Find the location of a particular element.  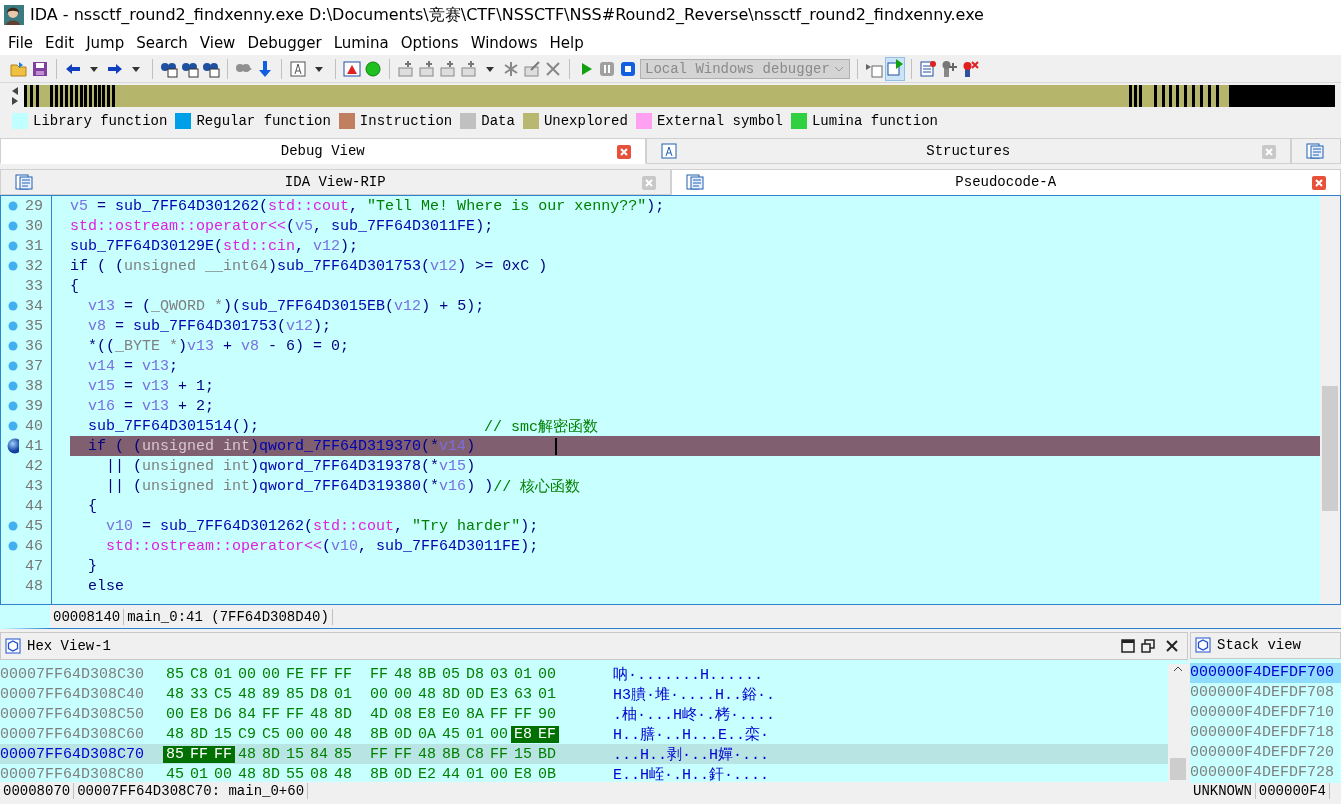

menu-item: View is located at coordinates (219, 42).